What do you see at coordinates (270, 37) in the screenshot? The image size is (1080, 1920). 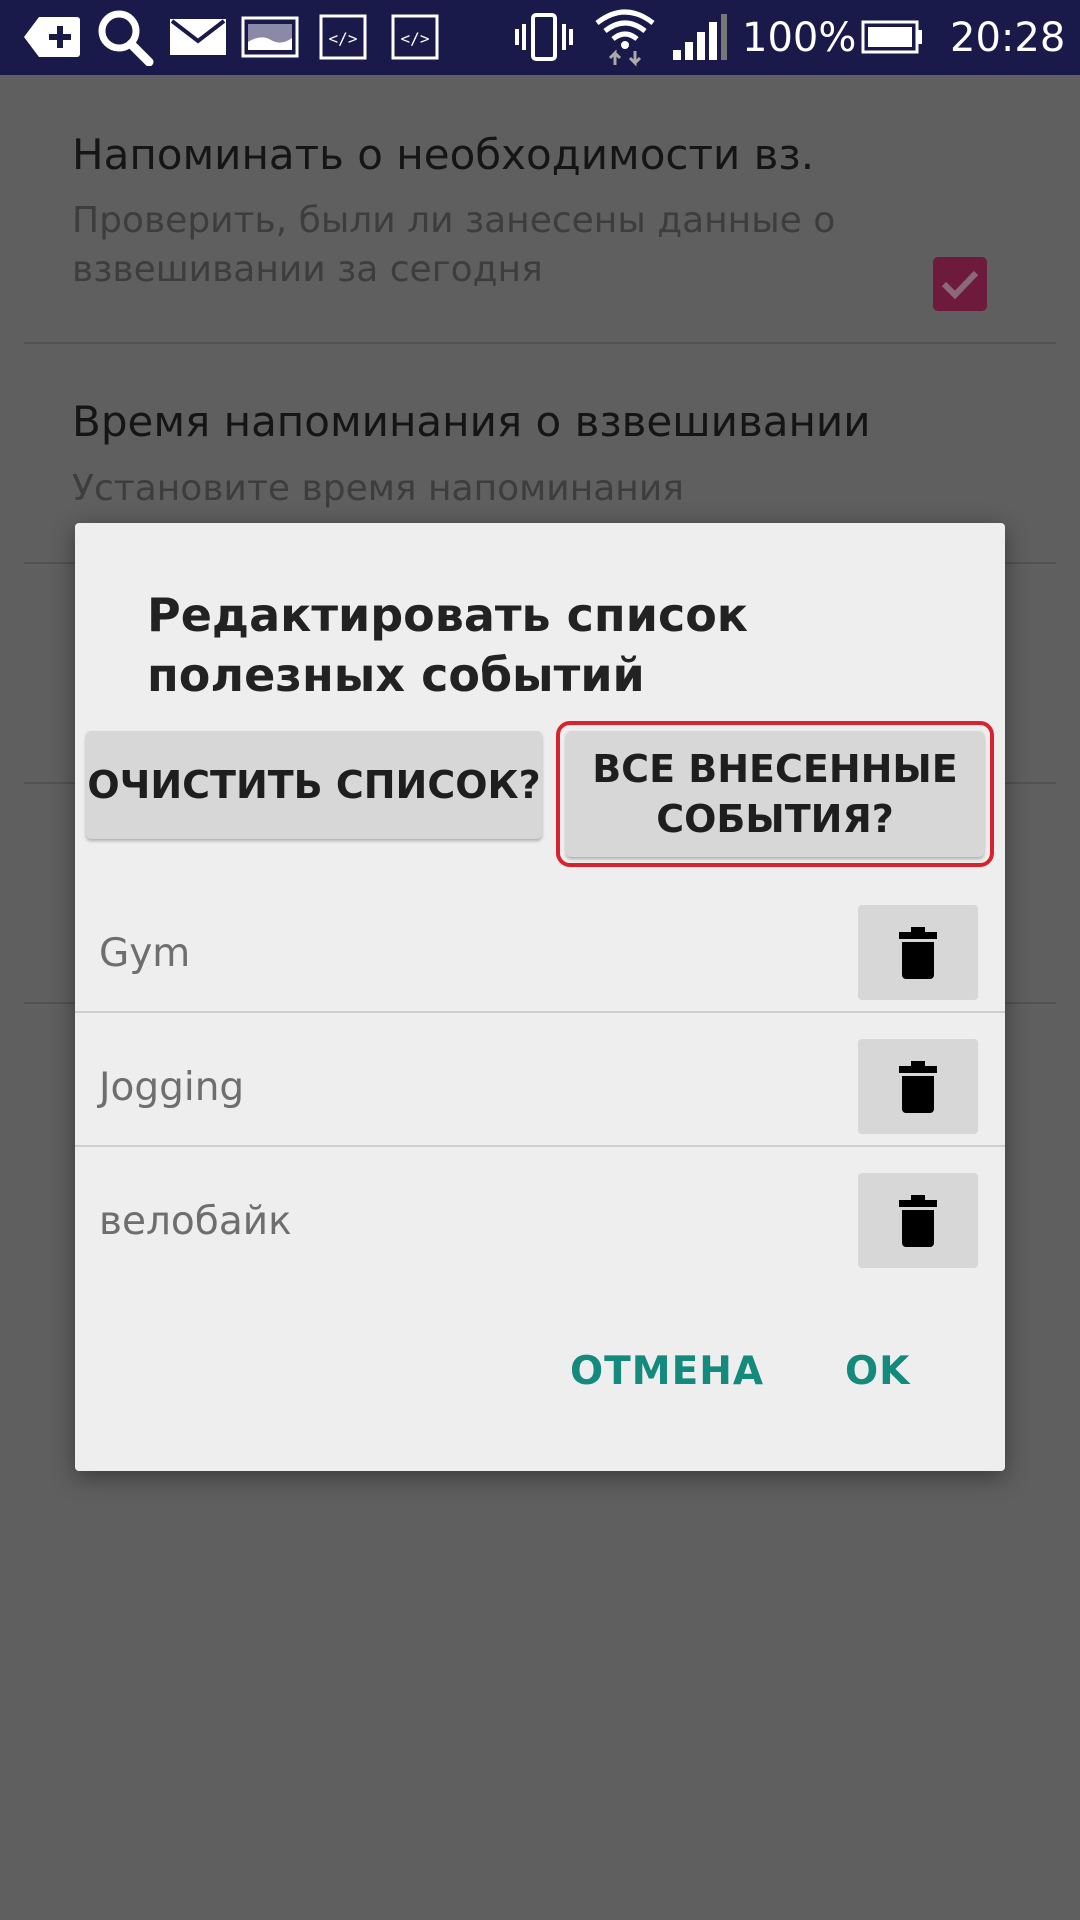 I see `image-icon` at bounding box center [270, 37].